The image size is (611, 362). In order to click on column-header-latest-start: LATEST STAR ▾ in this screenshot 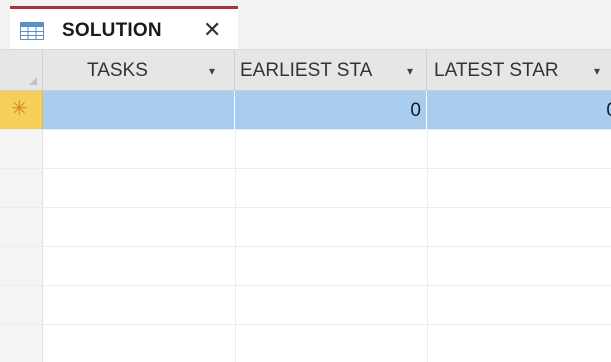, I will do `click(519, 70)`.